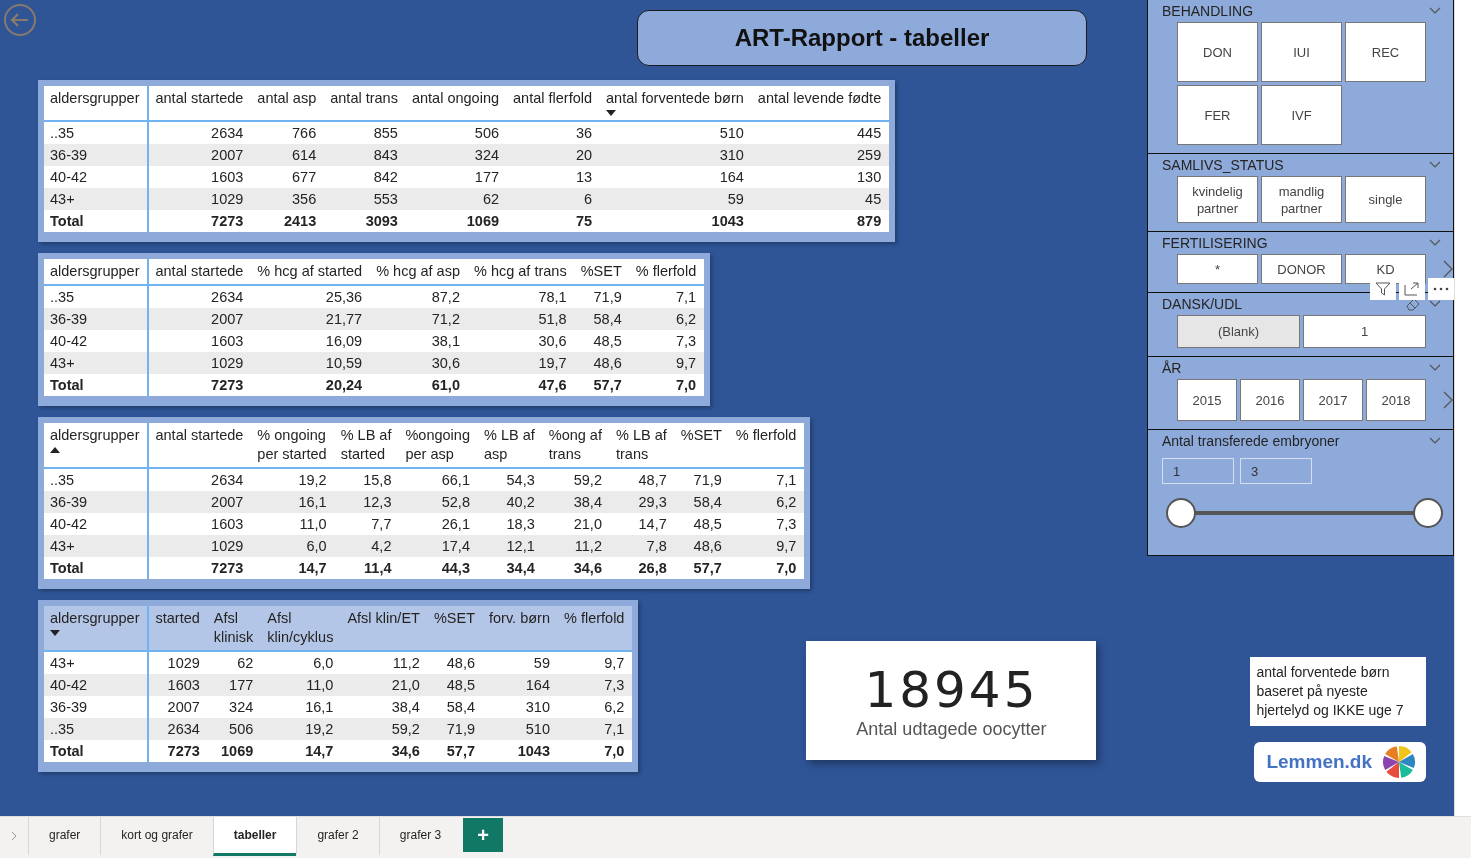 The height and width of the screenshot is (858, 1471). Describe the element at coordinates (367, 502) in the screenshot. I see `table-cell: 12,3` at that location.